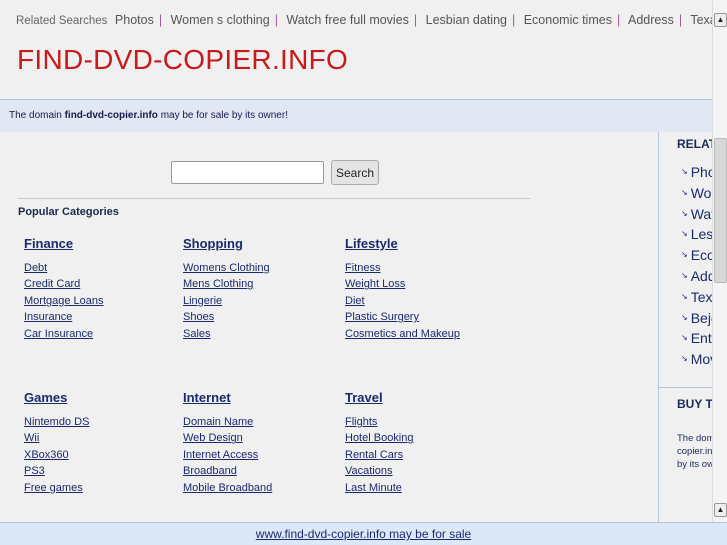  Describe the element at coordinates (402, 268) in the screenshot. I see `category-link: Fitness` at that location.